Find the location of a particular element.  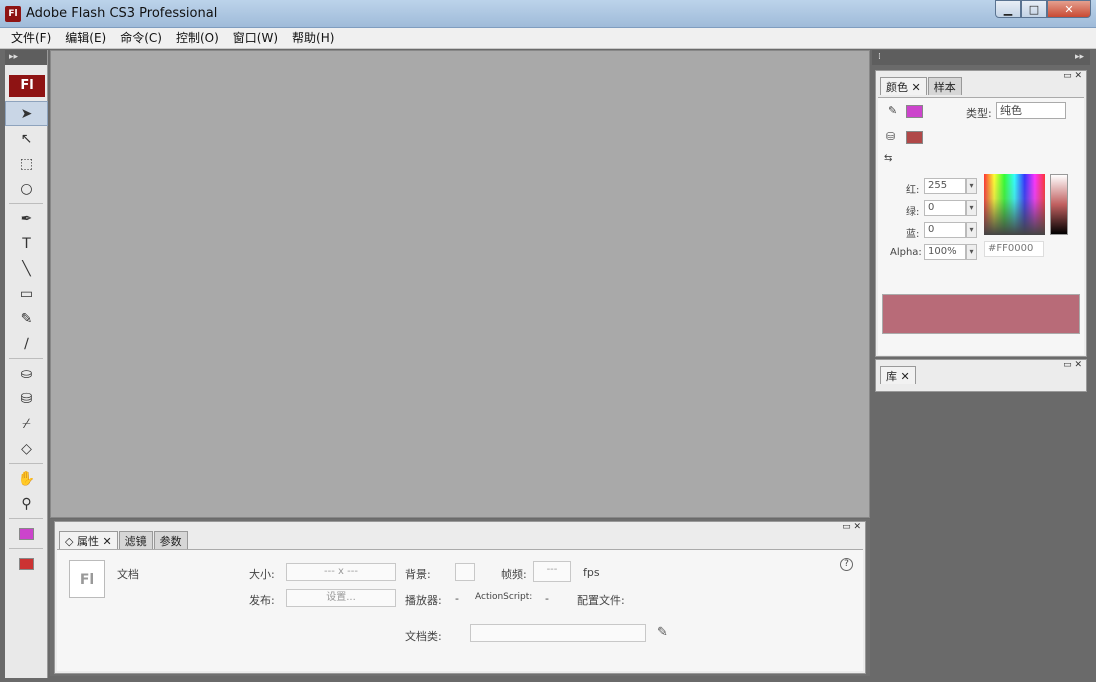

lasso-tool-icon: ○ is located at coordinates (26, 188).